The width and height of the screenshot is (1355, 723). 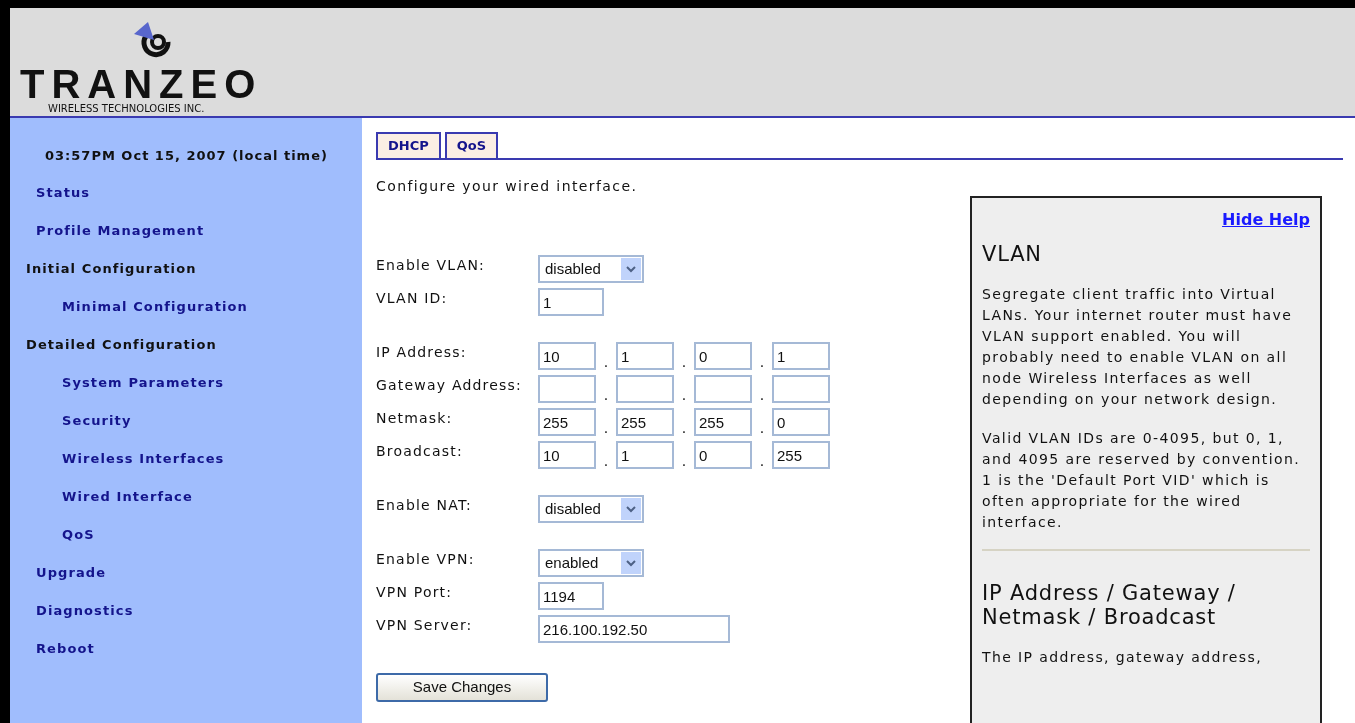 I want to click on help-paragraph: The IP address, gateway address,, so click(x=1122, y=657).